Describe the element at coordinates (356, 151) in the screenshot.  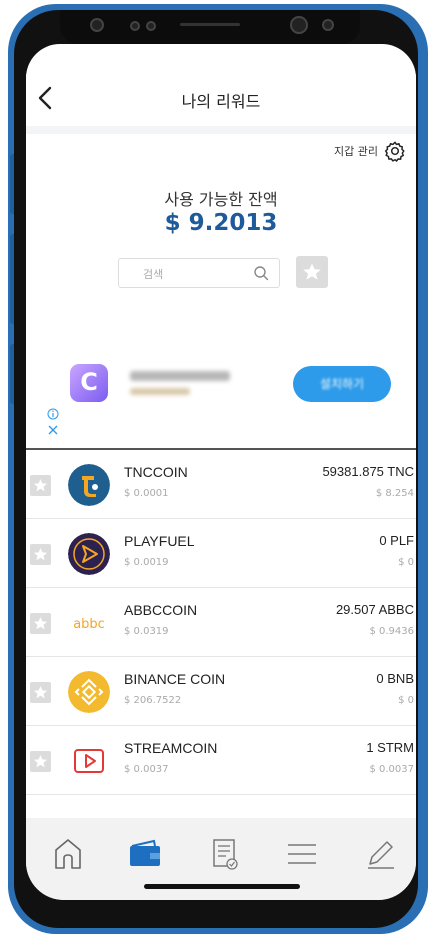
I see `wallet-manage-label: 지갑 관리` at that location.